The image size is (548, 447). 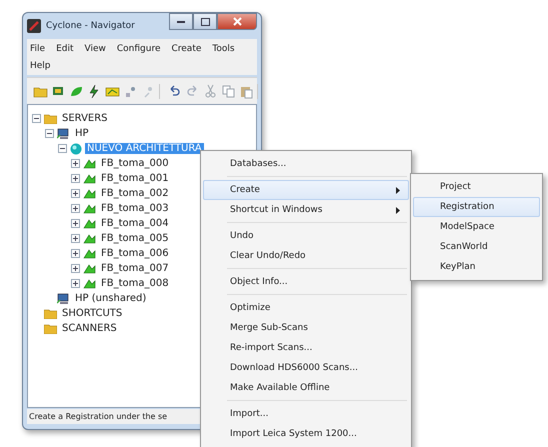 I want to click on tree-item: FB_toma_002, so click(x=135, y=193).